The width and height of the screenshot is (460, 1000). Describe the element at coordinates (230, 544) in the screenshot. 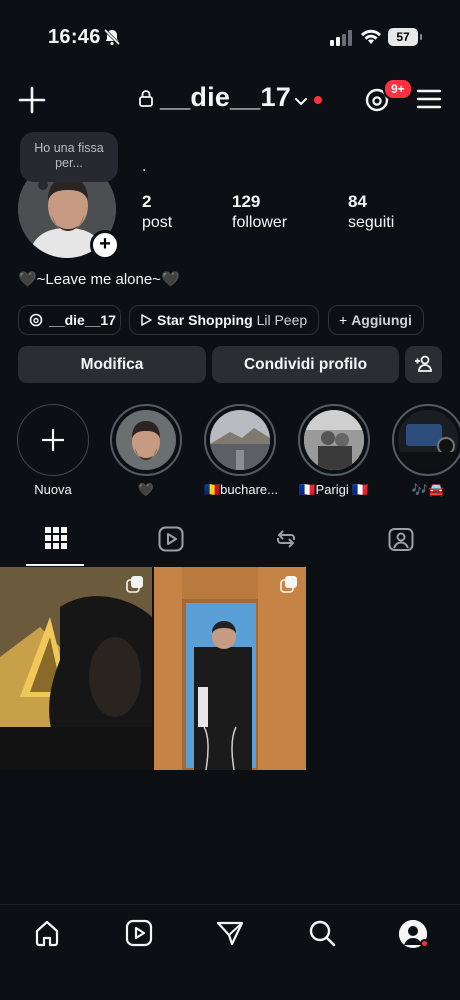

I see `profile-tabs` at that location.